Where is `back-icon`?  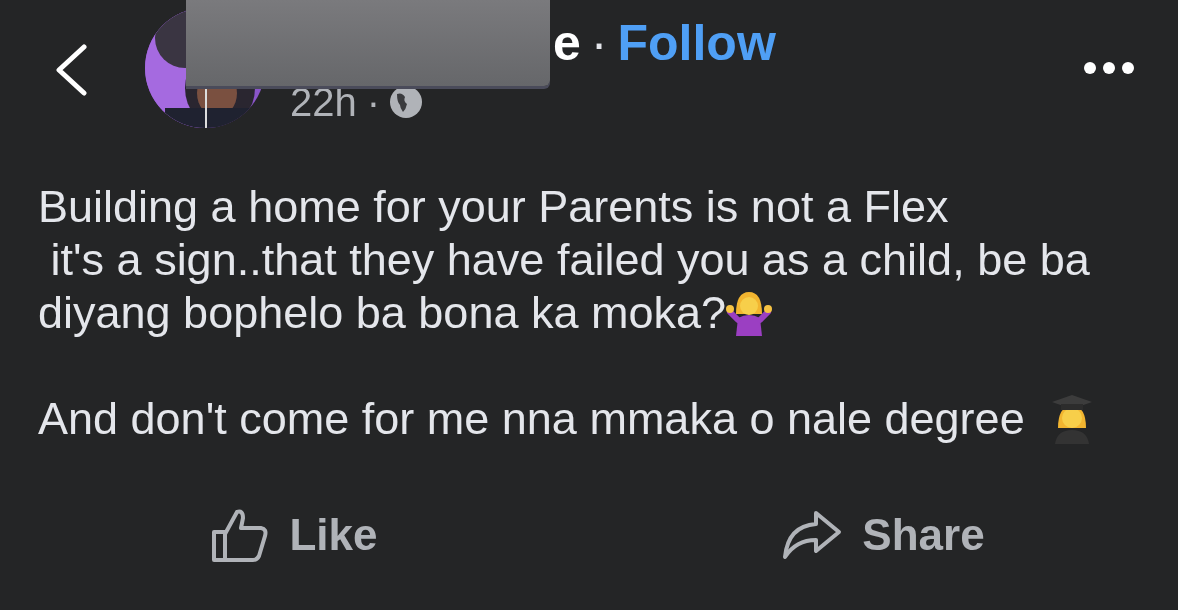
back-icon is located at coordinates (71, 70).